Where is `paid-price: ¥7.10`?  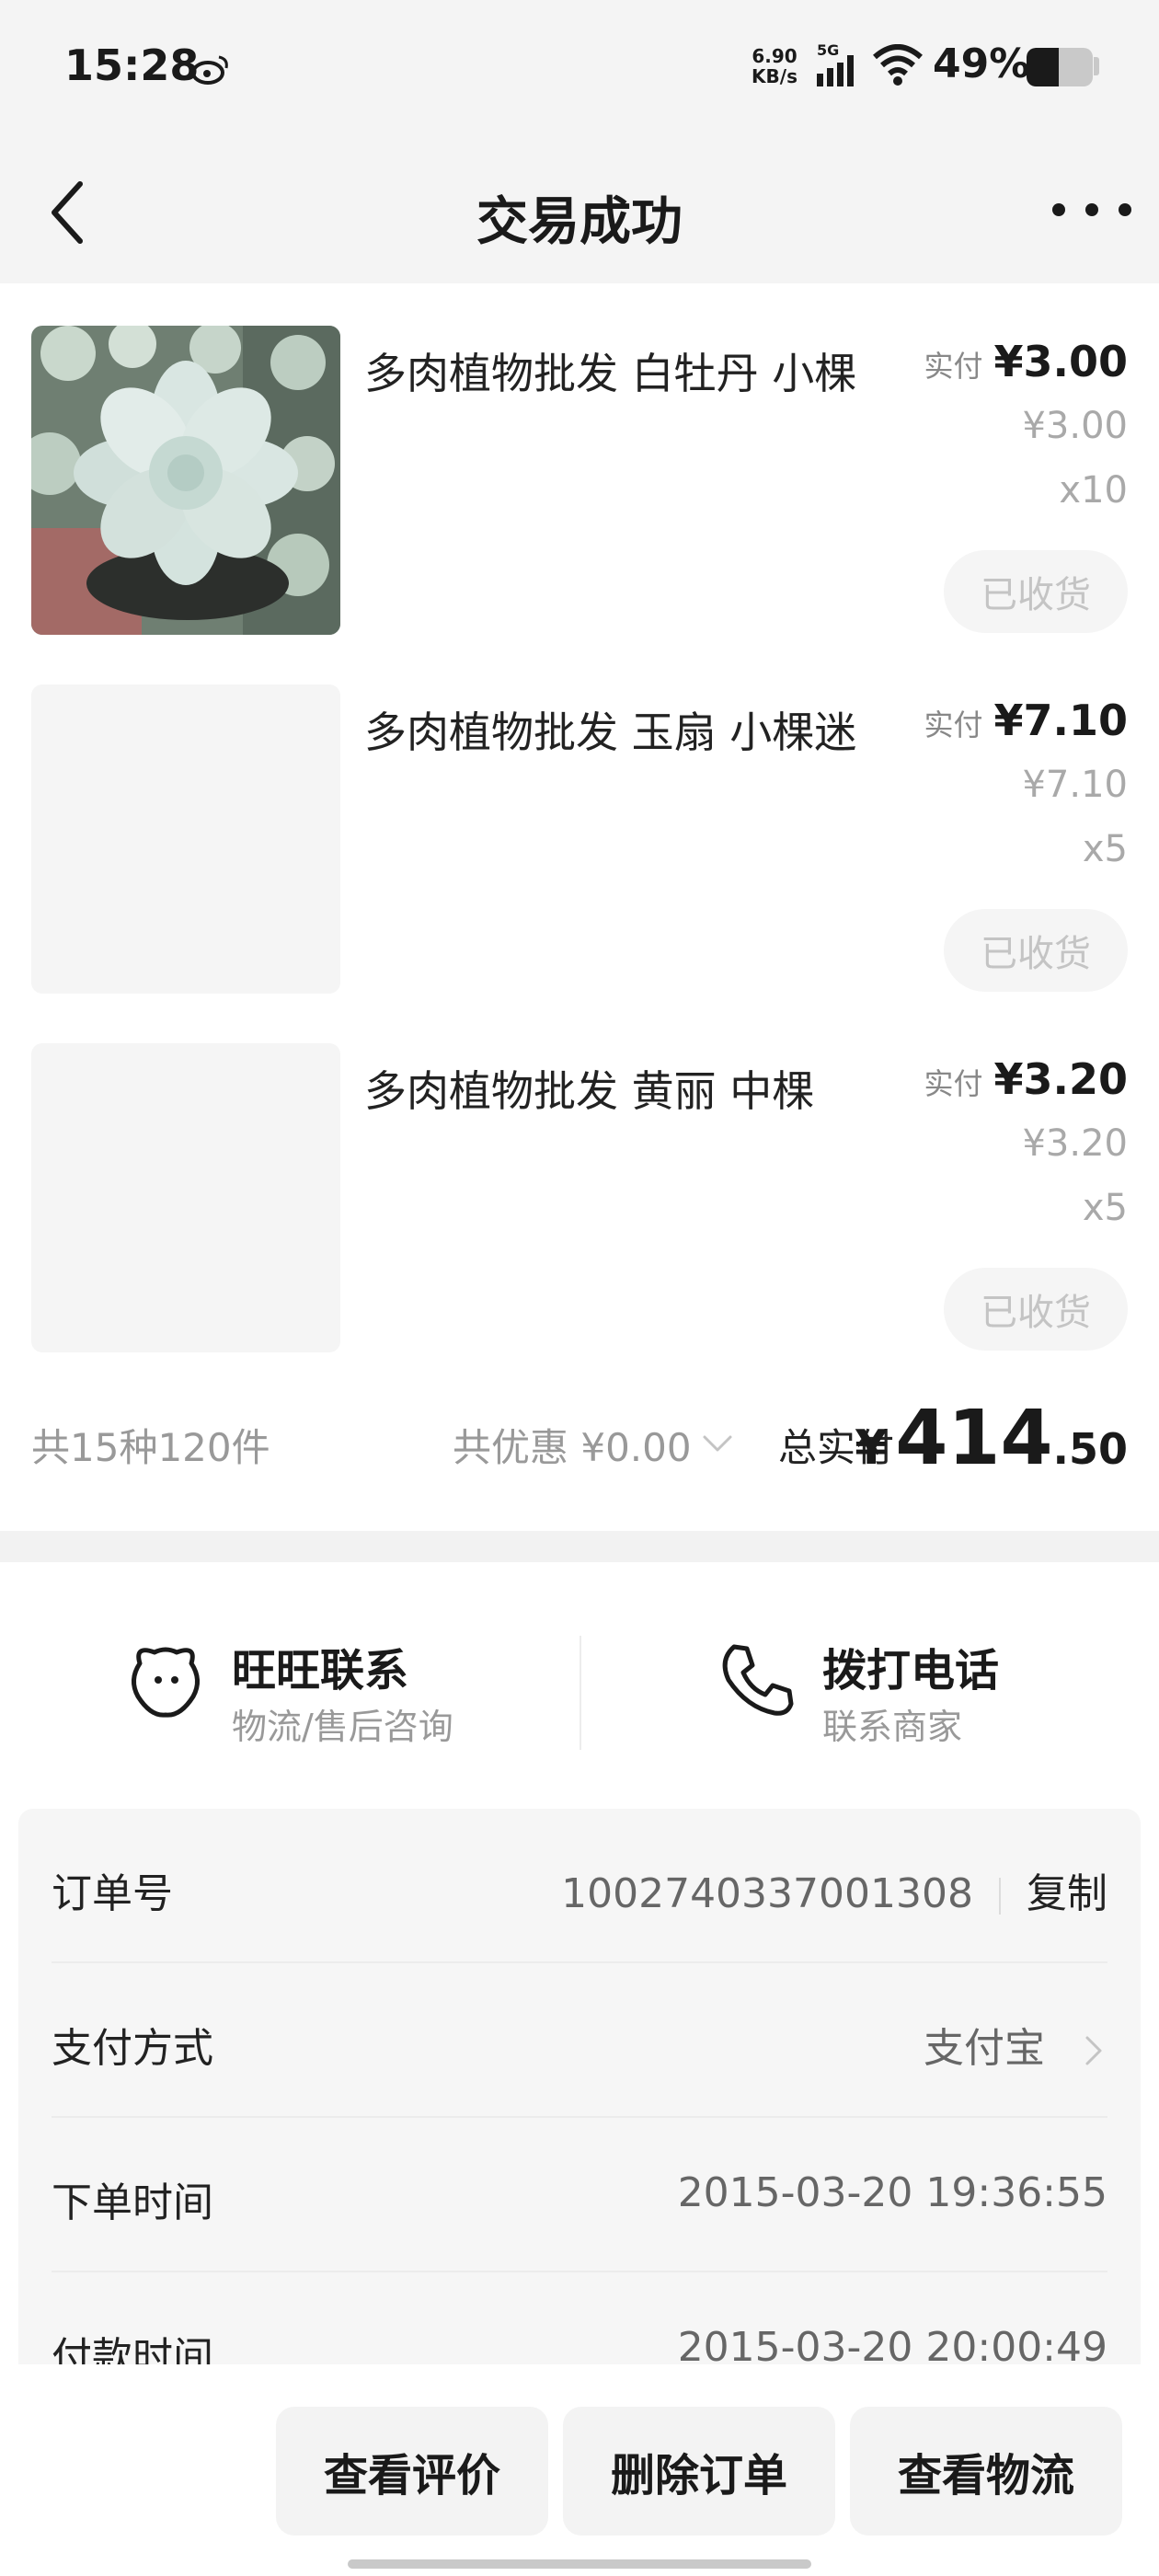
paid-price: ¥7.10 is located at coordinates (1060, 720).